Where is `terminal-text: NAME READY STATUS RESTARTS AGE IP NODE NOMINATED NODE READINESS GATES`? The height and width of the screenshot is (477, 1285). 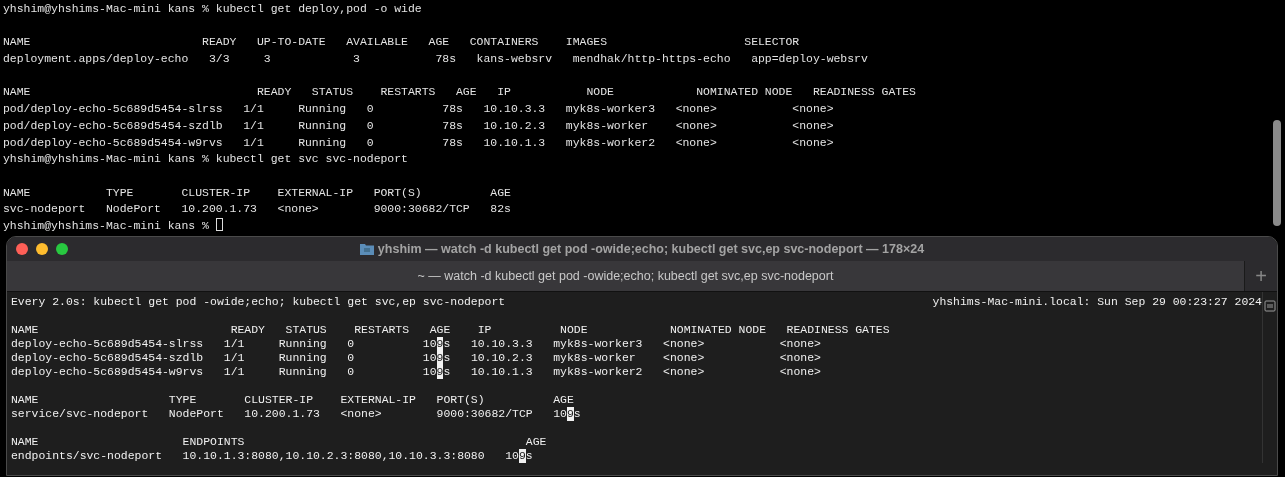 terminal-text: NAME READY STATUS RESTARTS AGE IP NODE NOMINATED NODE READINESS GATES is located at coordinates (450, 330).